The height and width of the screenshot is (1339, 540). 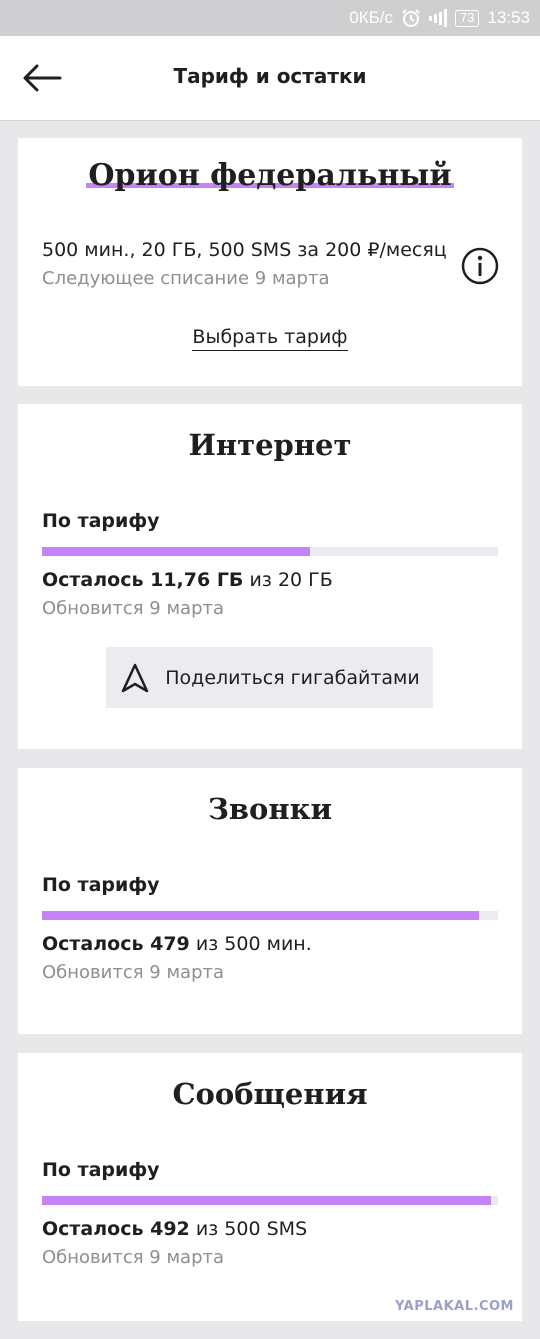 What do you see at coordinates (270, 1094) in the screenshot?
I see `sms-title: Сообщения` at bounding box center [270, 1094].